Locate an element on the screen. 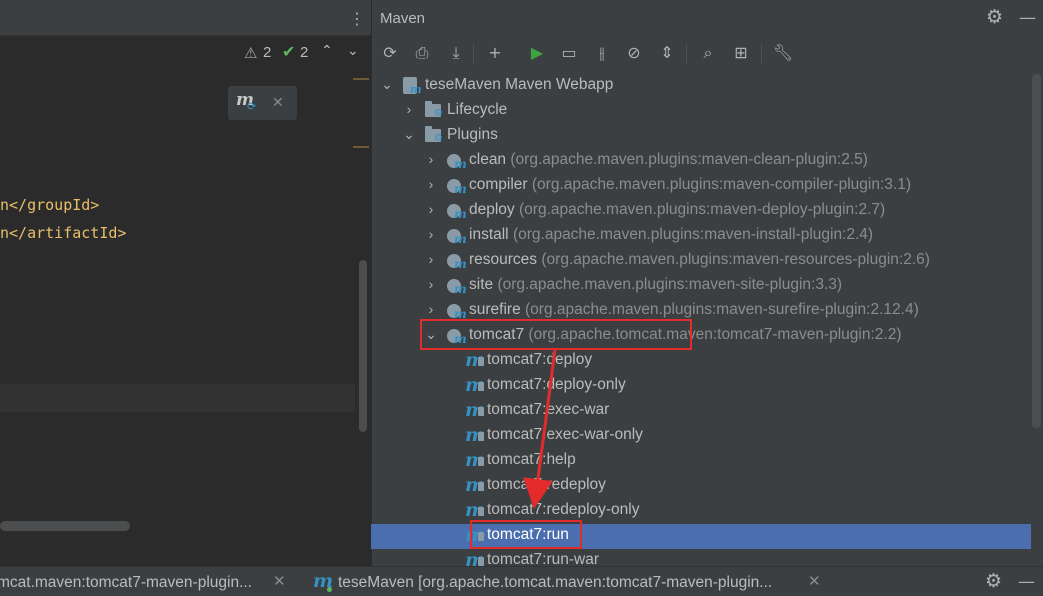 The width and height of the screenshot is (1043, 596). tree-row-goal: m tomcat7:exec-war is located at coordinates (701, 411).